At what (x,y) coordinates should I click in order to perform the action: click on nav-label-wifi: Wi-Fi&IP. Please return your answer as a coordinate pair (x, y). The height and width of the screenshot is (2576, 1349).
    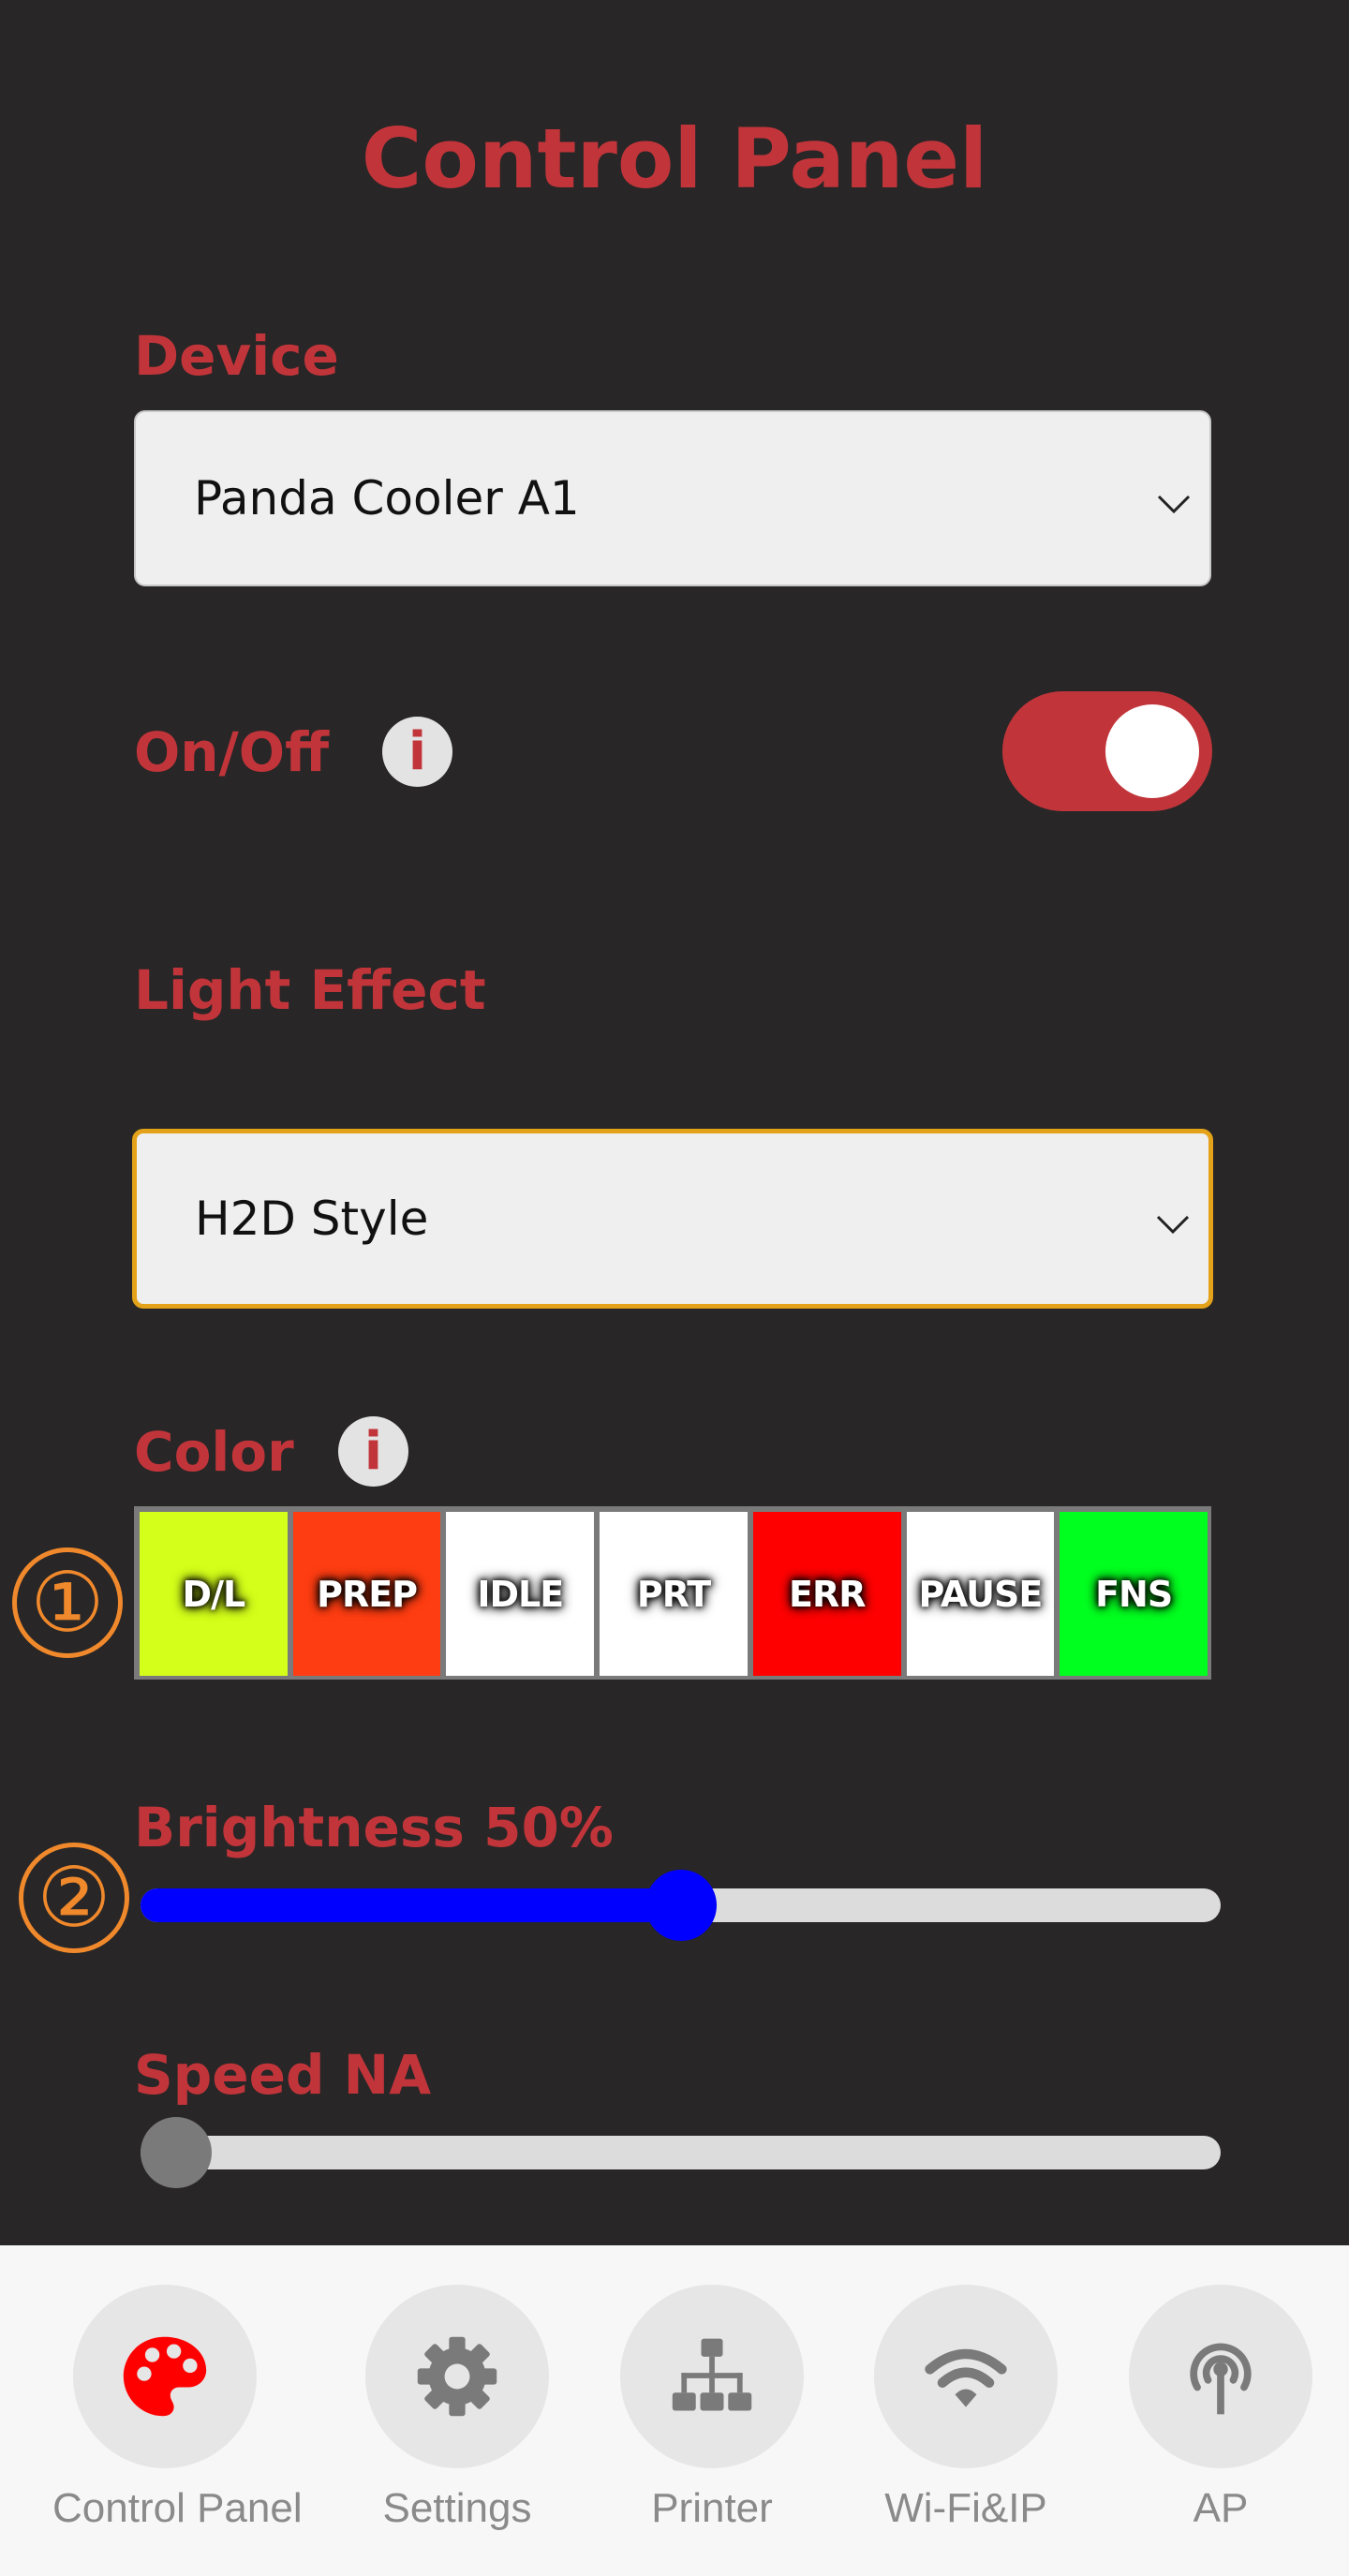
    Looking at the image, I should click on (966, 2508).